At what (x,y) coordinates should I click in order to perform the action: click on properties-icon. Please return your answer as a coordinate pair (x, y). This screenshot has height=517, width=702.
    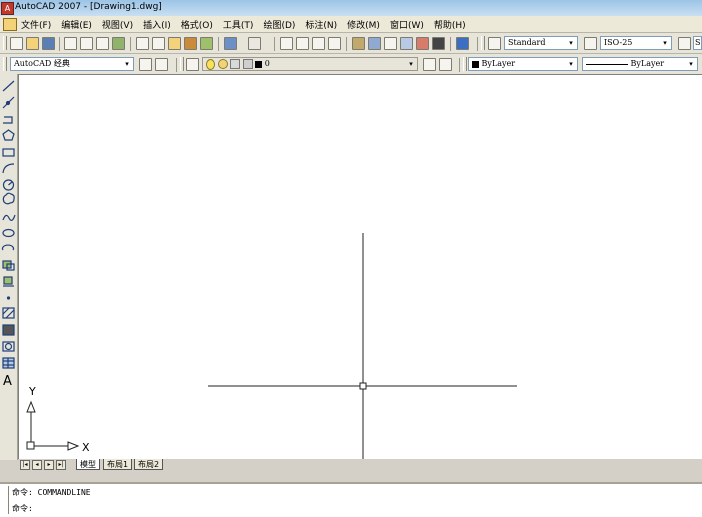
    Looking at the image, I should click on (358, 43).